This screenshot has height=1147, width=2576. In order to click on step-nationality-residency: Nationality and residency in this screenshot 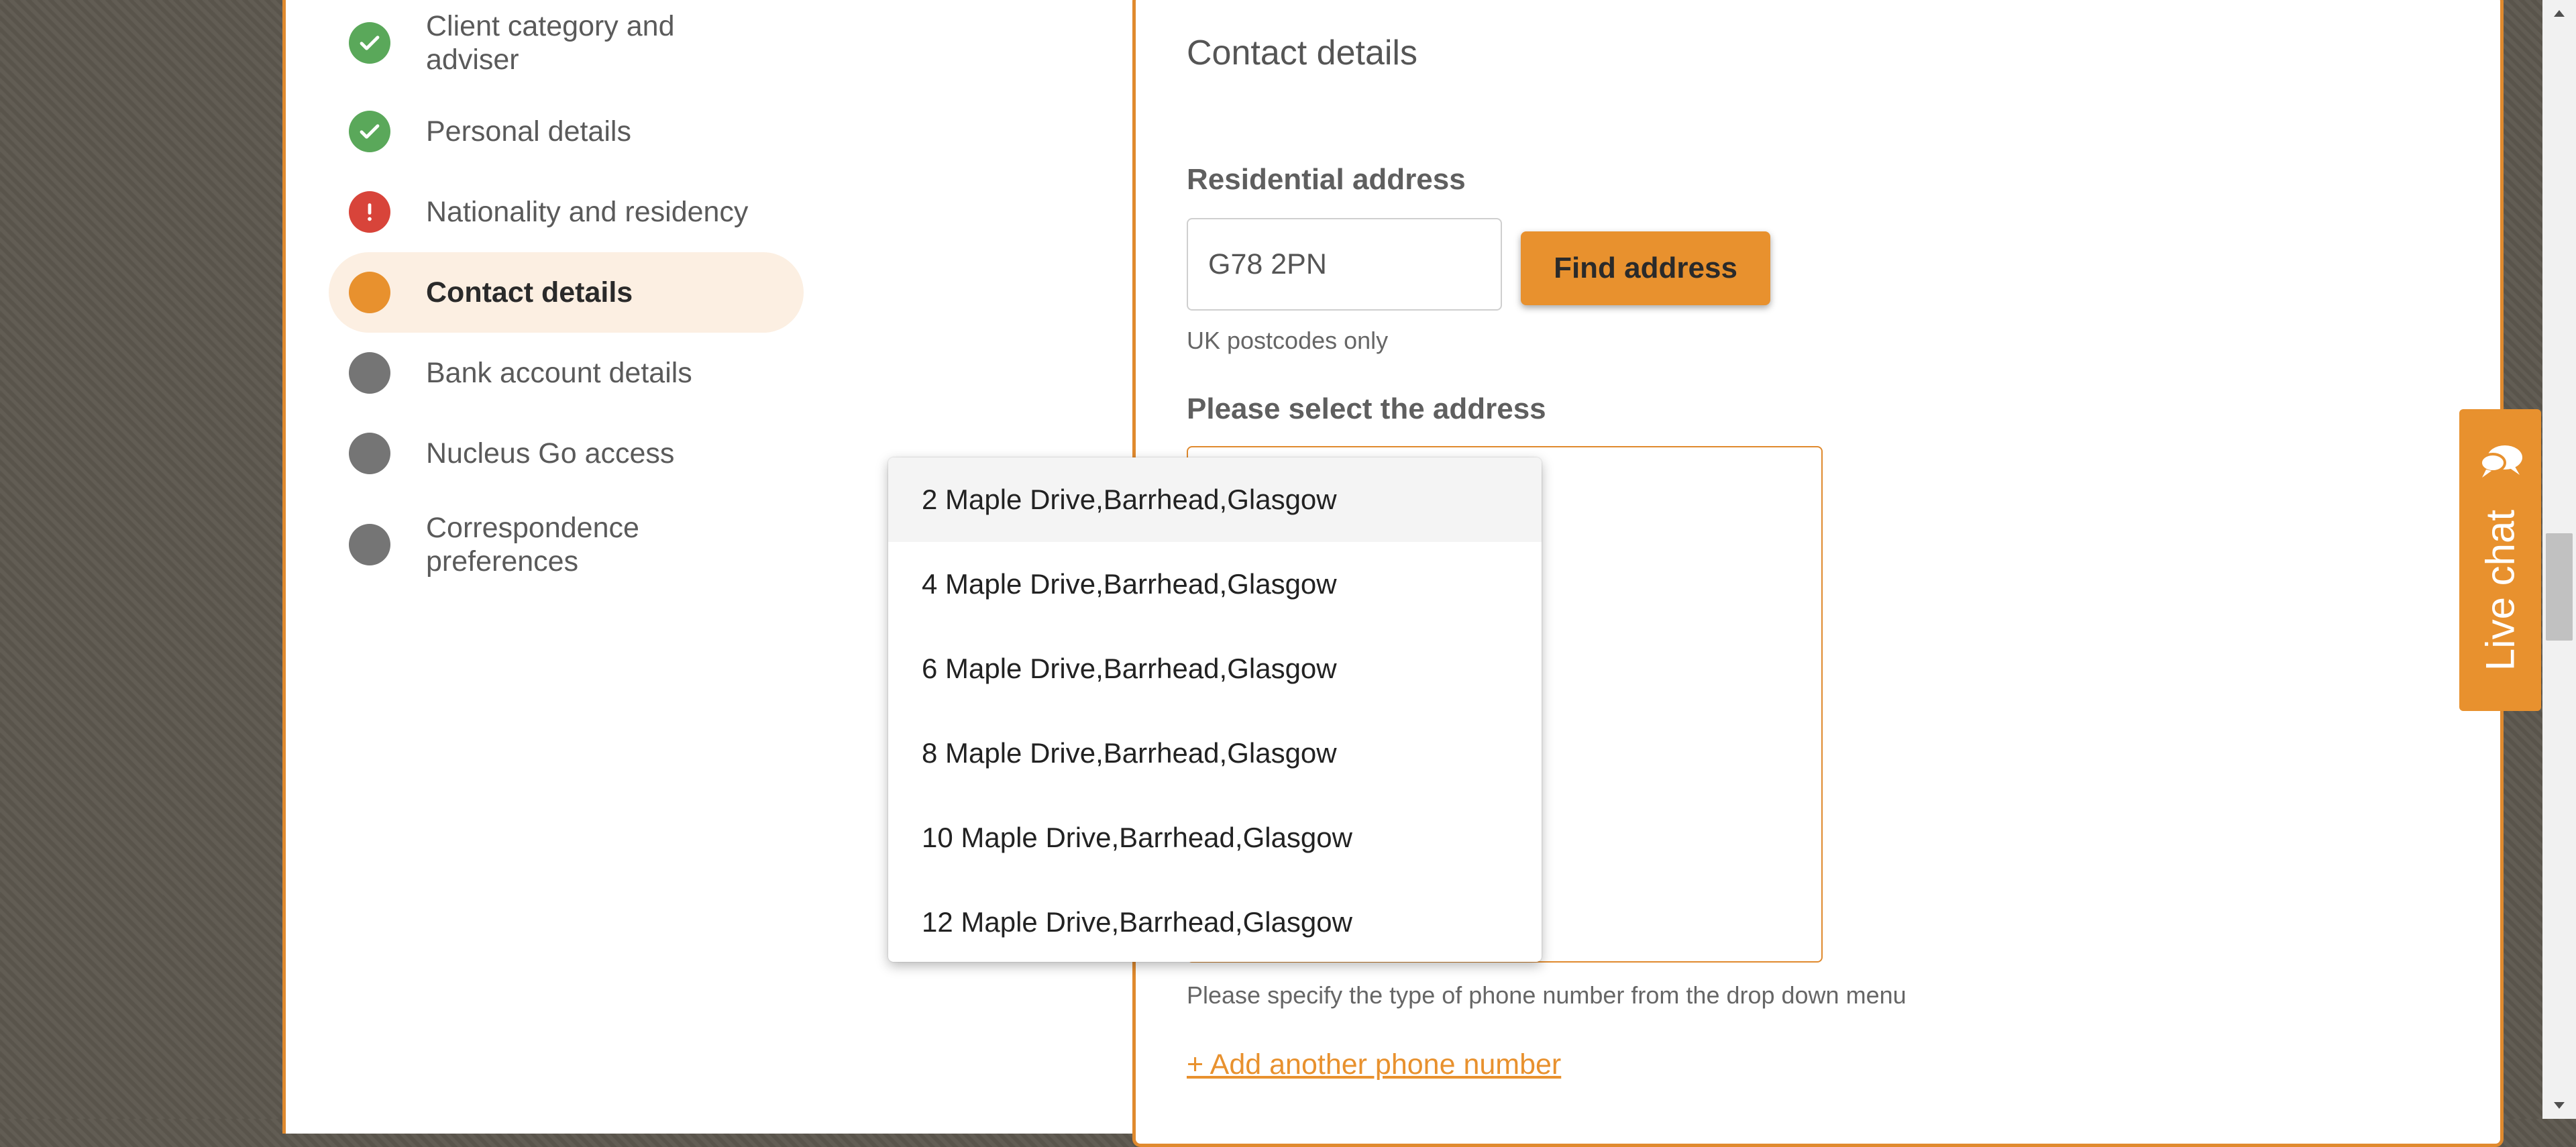, I will do `click(566, 212)`.